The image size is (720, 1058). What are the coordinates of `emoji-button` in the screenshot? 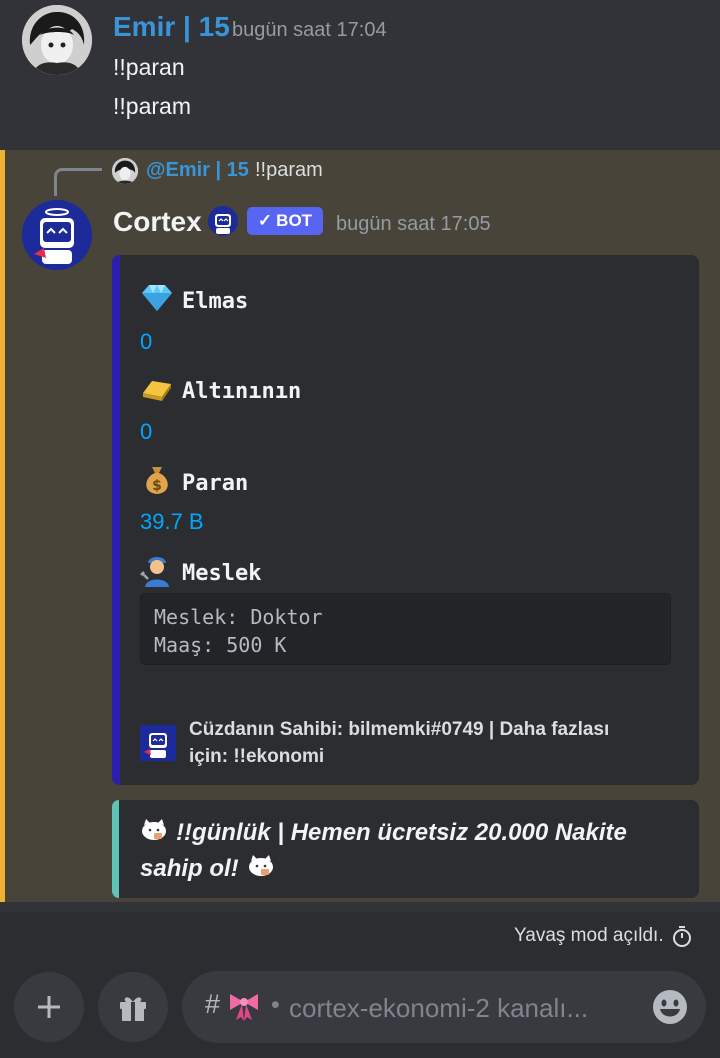 It's located at (670, 1007).